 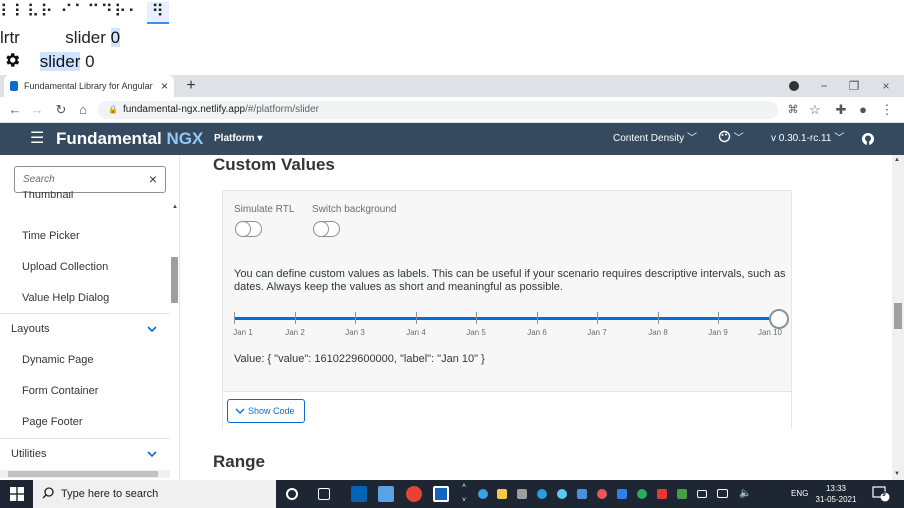 What do you see at coordinates (85, 199) in the screenshot?
I see `sidebar-item-thumbnail: Thumbnail` at bounding box center [85, 199].